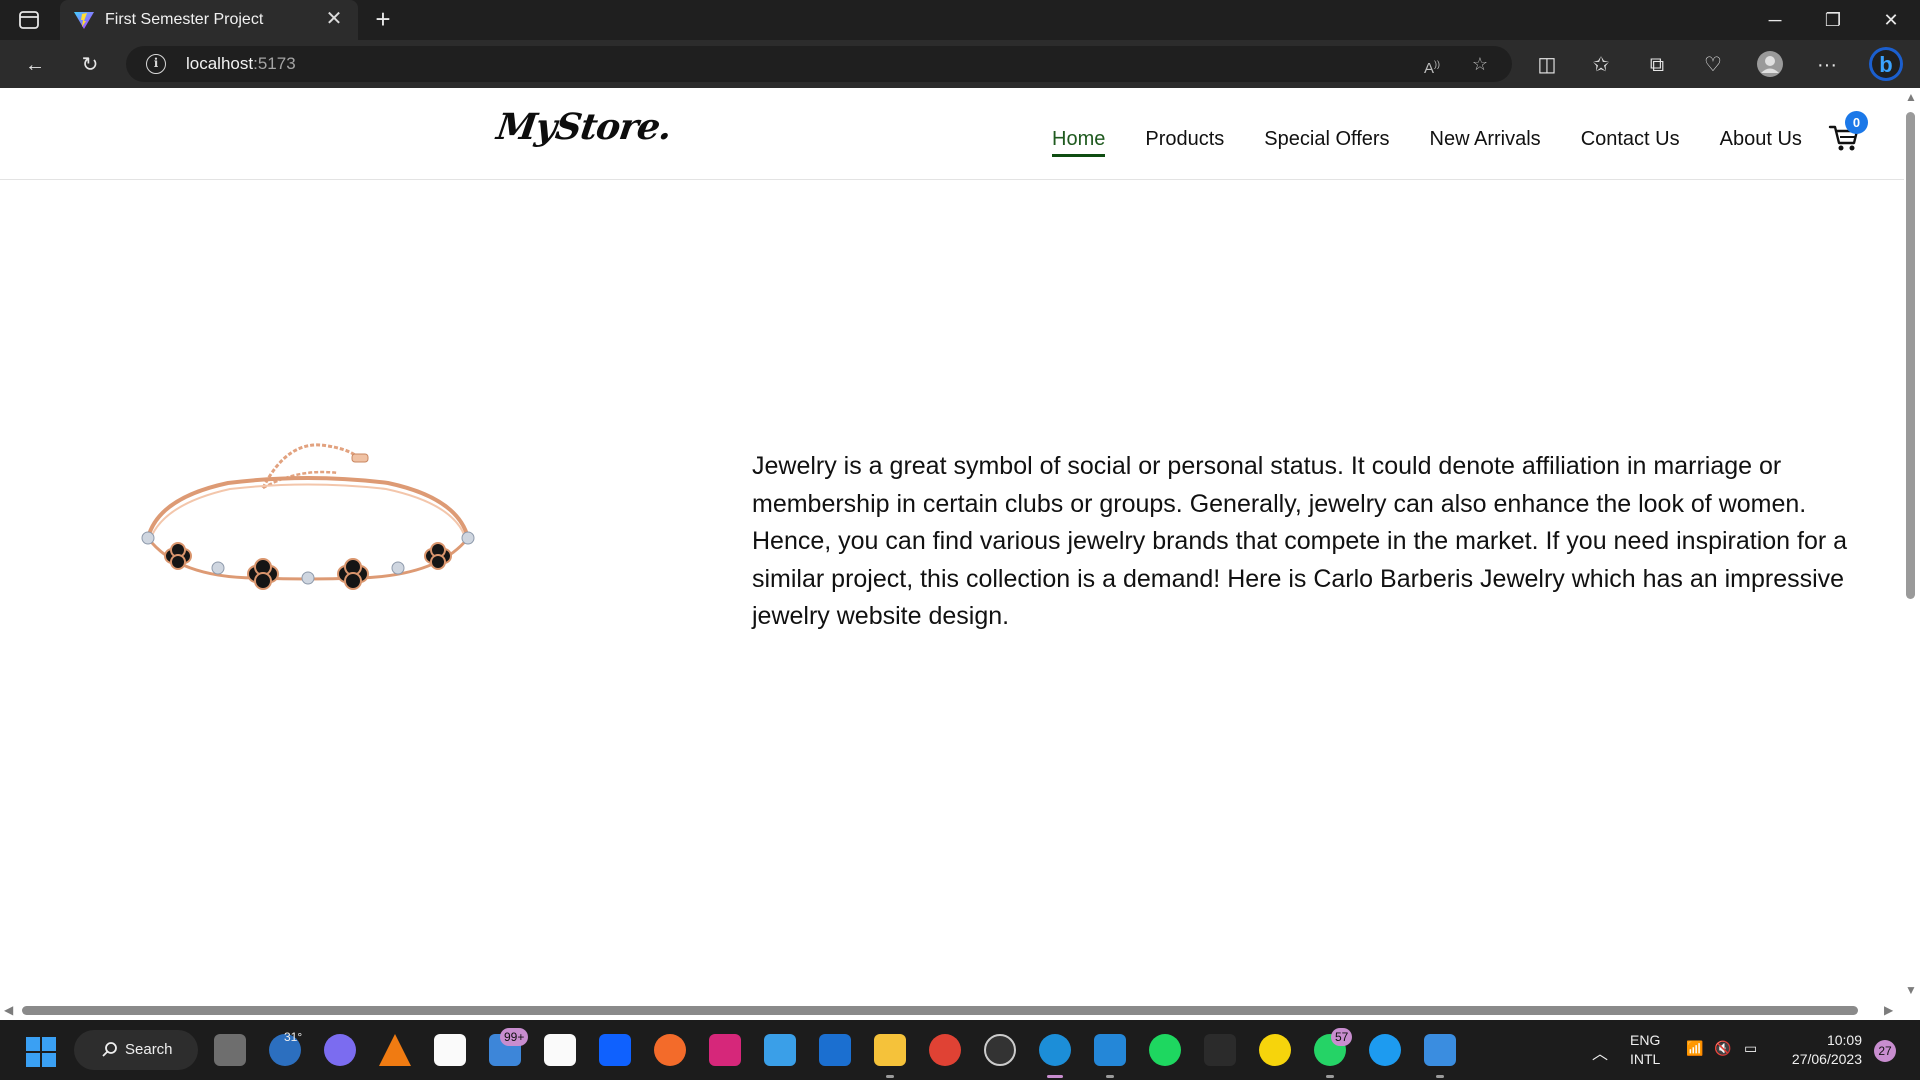  Describe the element at coordinates (1220, 1050) in the screenshot. I see `audiomack-icon` at that location.